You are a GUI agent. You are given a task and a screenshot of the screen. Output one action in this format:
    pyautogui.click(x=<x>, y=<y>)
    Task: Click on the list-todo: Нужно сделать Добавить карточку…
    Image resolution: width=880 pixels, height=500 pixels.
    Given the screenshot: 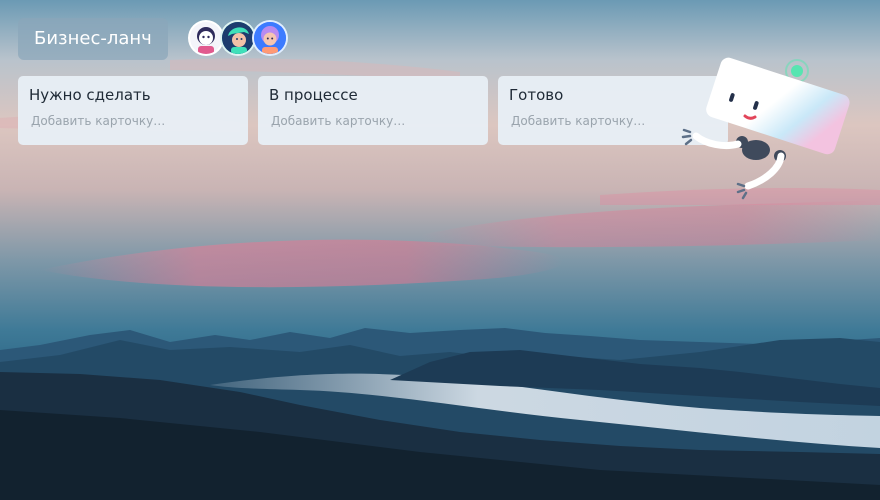 What is the action you would take?
    pyautogui.click(x=133, y=110)
    